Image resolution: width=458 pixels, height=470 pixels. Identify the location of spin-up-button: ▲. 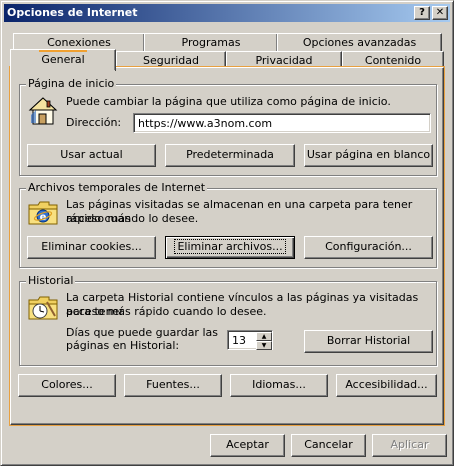
(264, 336).